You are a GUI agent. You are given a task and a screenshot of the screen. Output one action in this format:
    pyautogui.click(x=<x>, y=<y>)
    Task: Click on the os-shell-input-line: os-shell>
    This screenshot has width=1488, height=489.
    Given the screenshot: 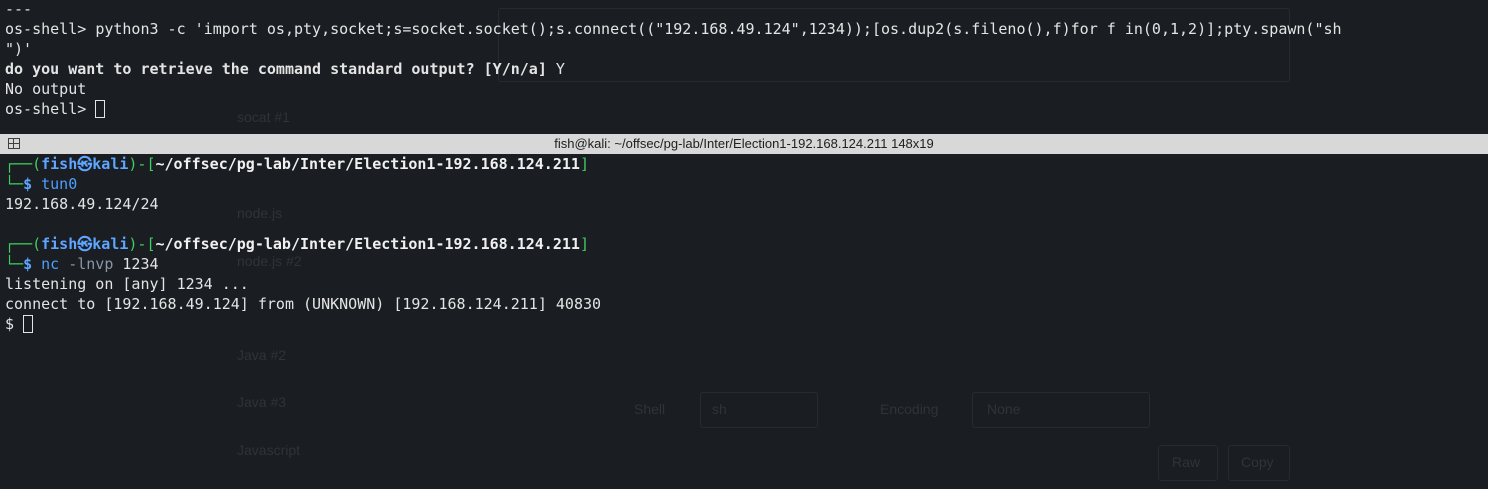 What is the action you would take?
    pyautogui.click(x=55, y=109)
    